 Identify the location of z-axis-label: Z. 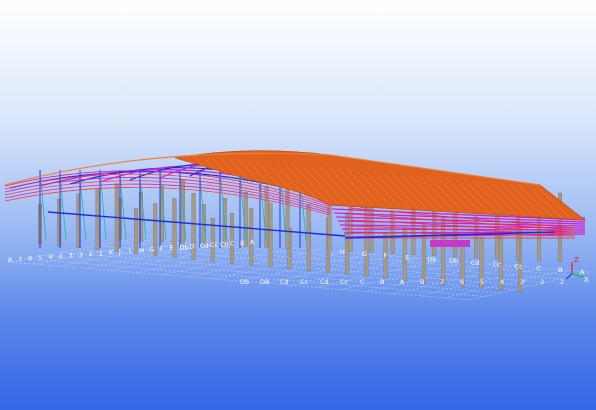
(576, 260).